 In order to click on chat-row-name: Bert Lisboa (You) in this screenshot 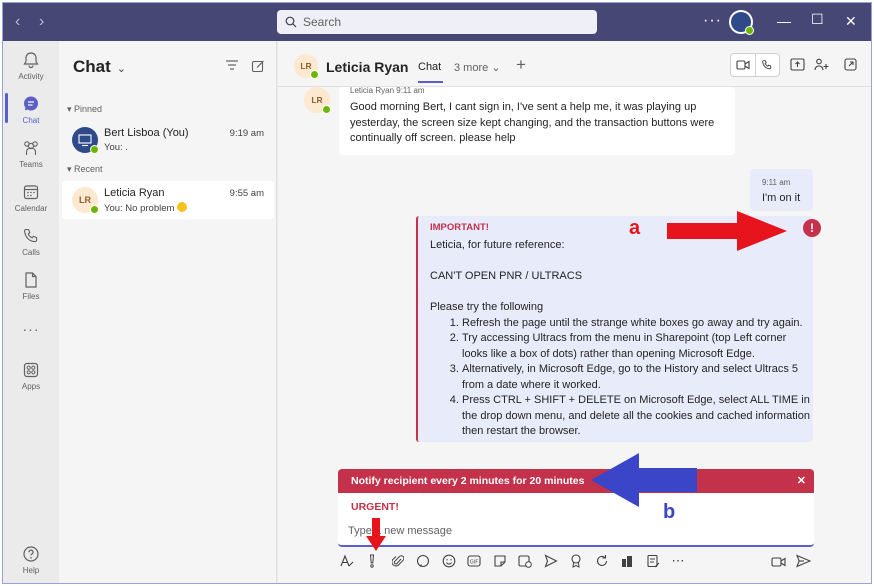, I will do `click(146, 133)`.